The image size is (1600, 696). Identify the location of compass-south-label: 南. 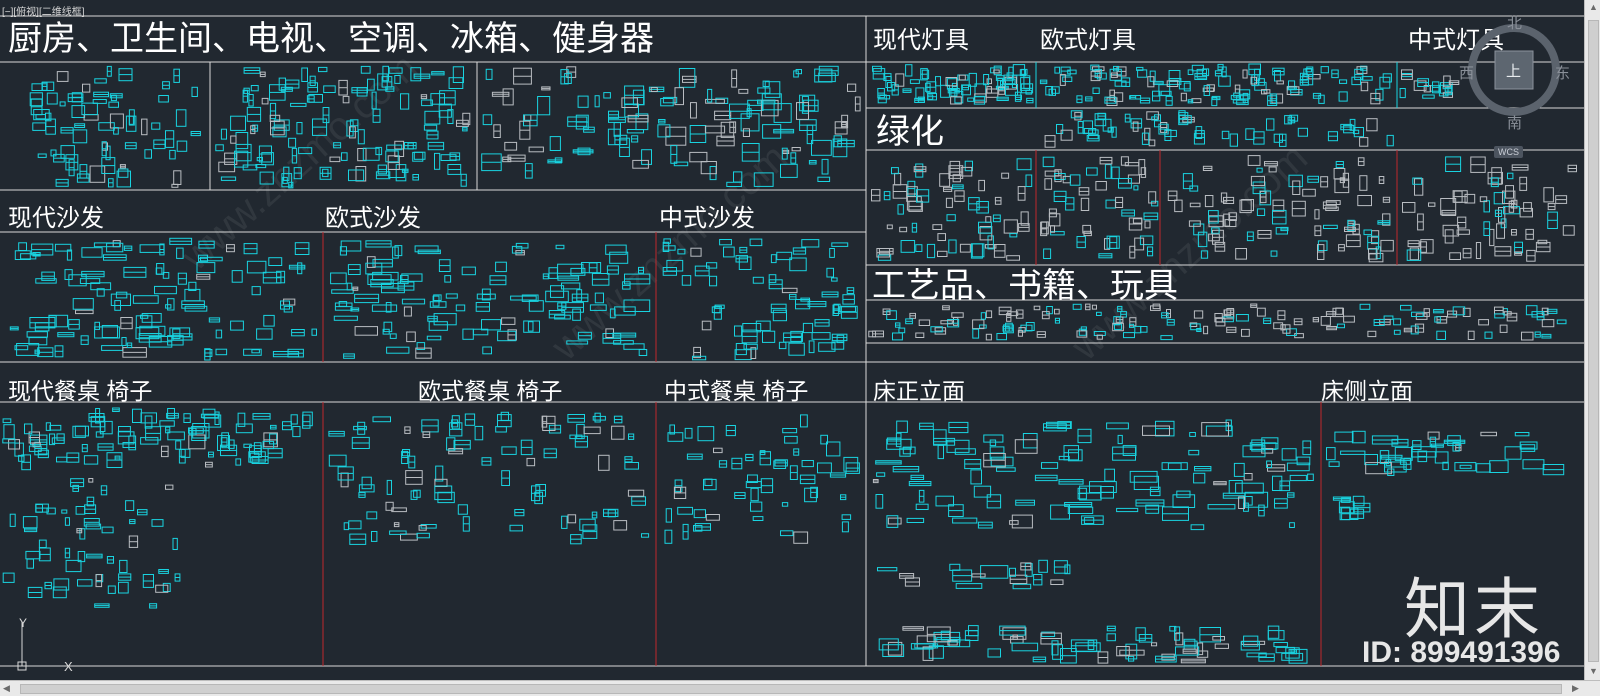
(1514, 122).